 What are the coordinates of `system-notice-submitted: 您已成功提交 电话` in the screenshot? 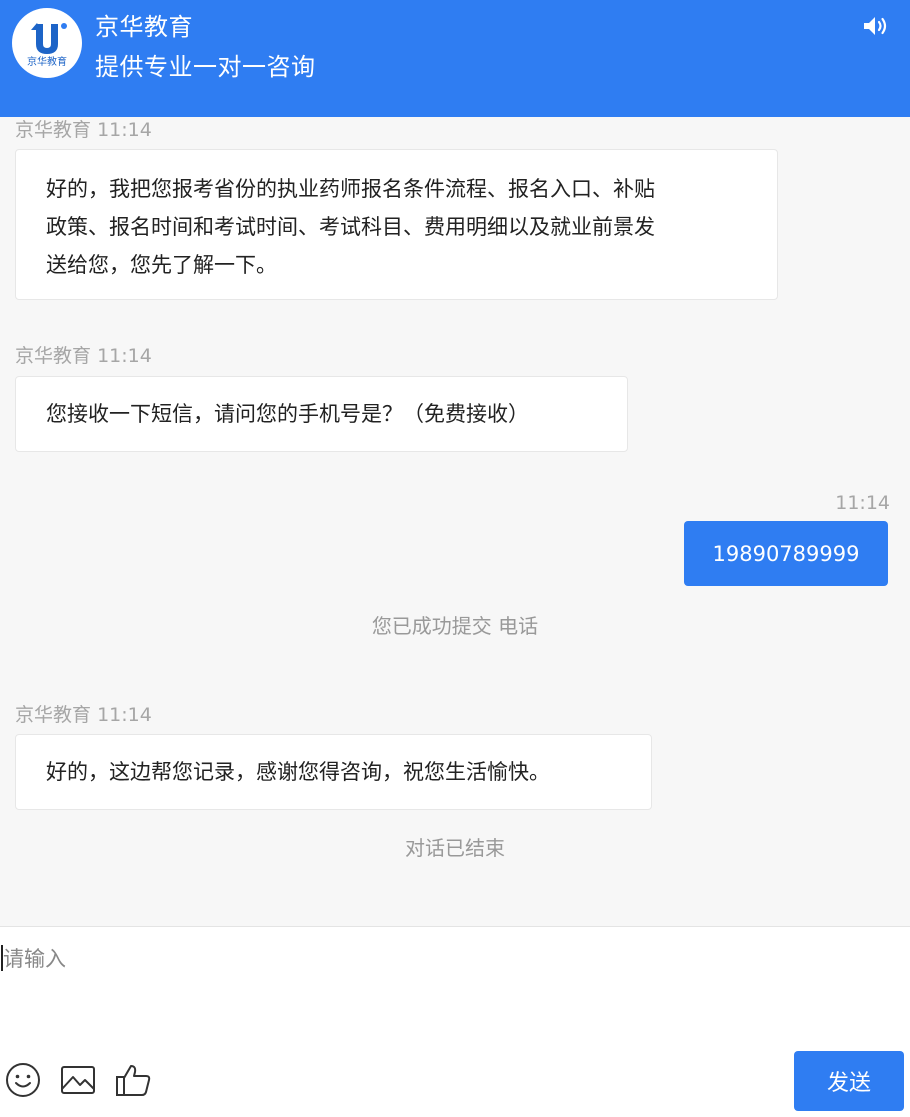 It's located at (455, 626).